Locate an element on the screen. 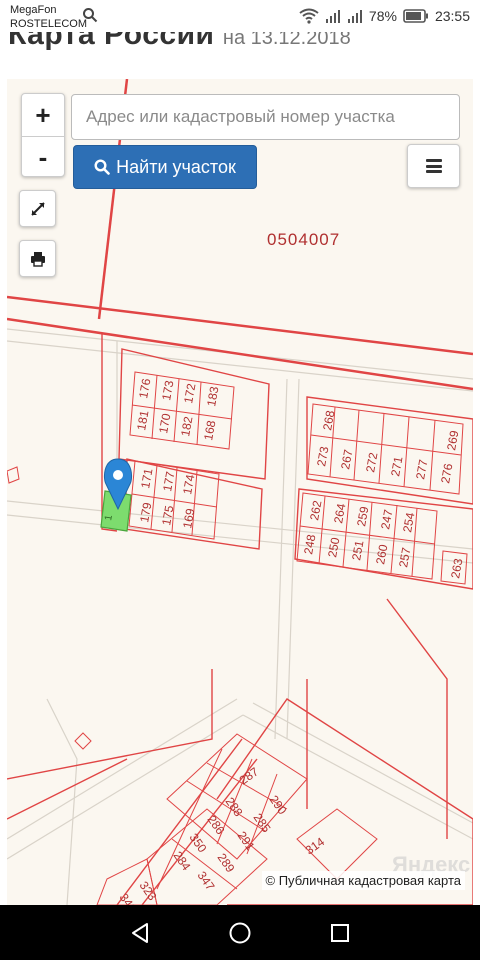 The image size is (480, 960). find-parcel-label: Найти участок is located at coordinates (176, 166).